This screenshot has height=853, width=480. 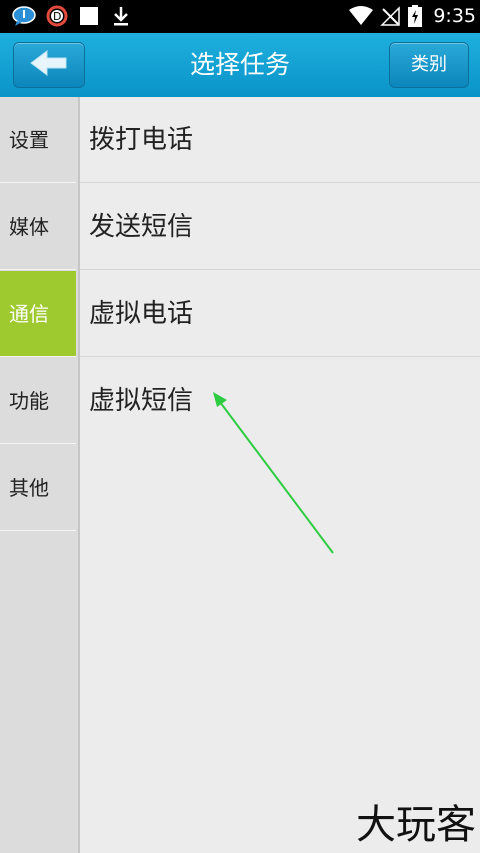 I want to click on category-button: 类别, so click(x=429, y=65).